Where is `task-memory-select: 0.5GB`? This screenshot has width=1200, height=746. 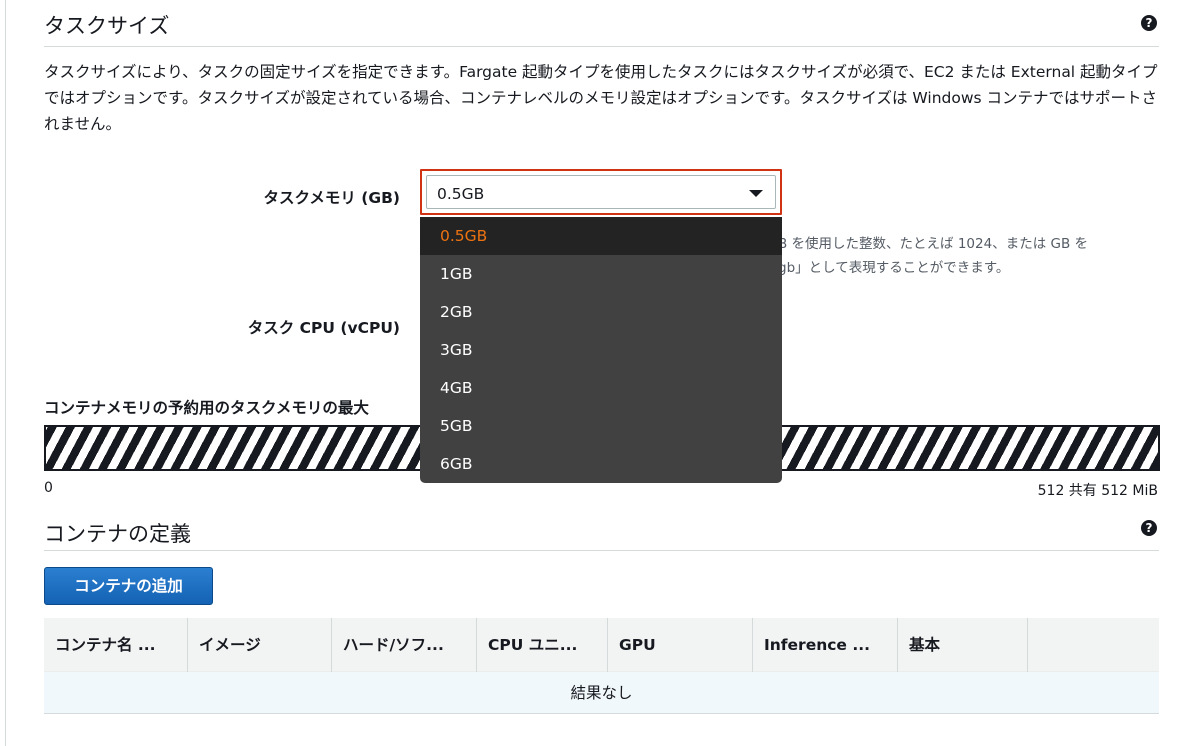 task-memory-select: 0.5GB is located at coordinates (601, 192).